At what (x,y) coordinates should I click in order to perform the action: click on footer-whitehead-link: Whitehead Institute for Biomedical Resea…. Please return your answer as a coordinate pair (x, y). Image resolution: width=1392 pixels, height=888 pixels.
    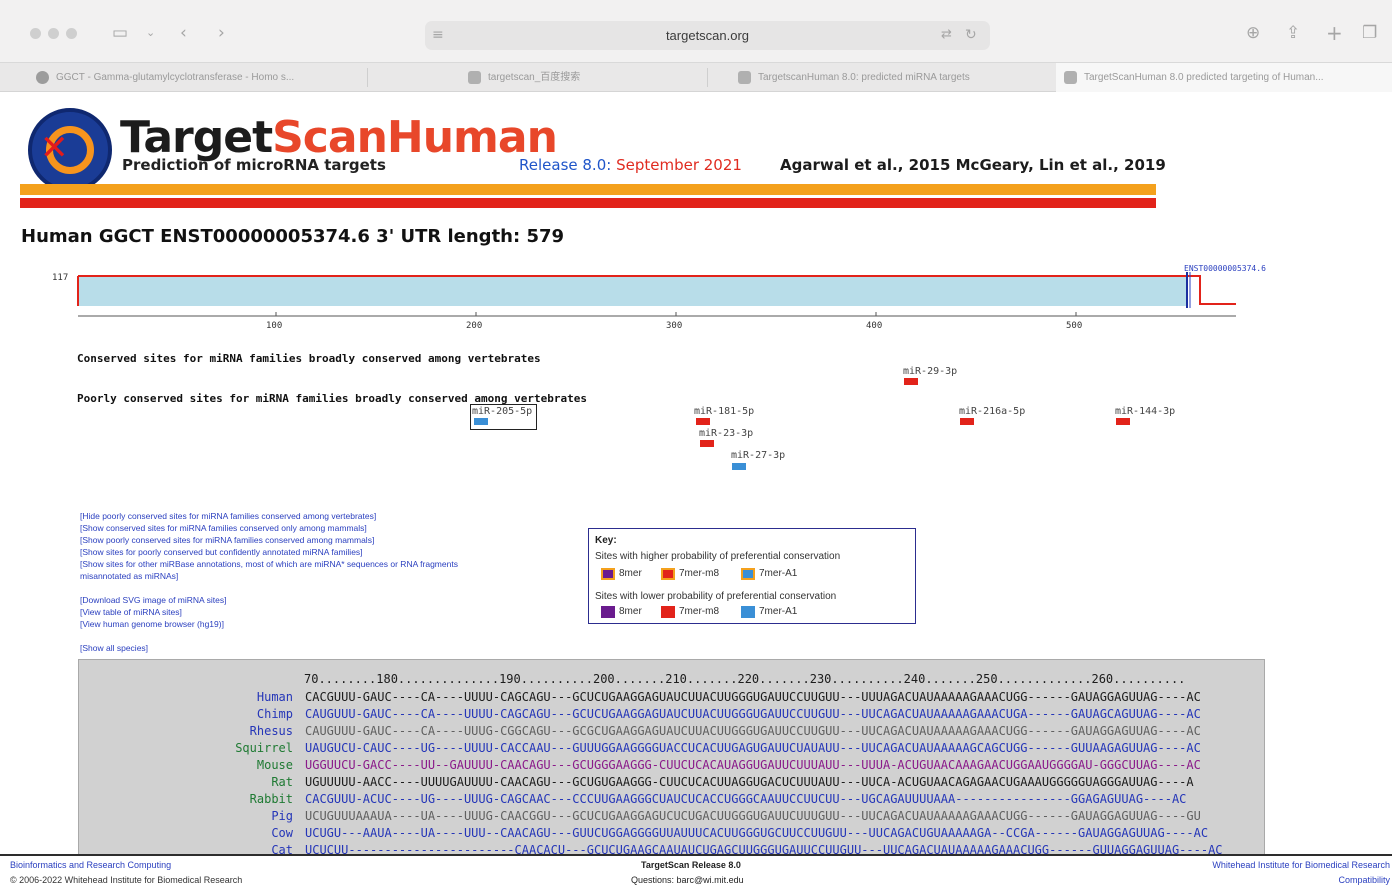
    Looking at the image, I should click on (1301, 865).